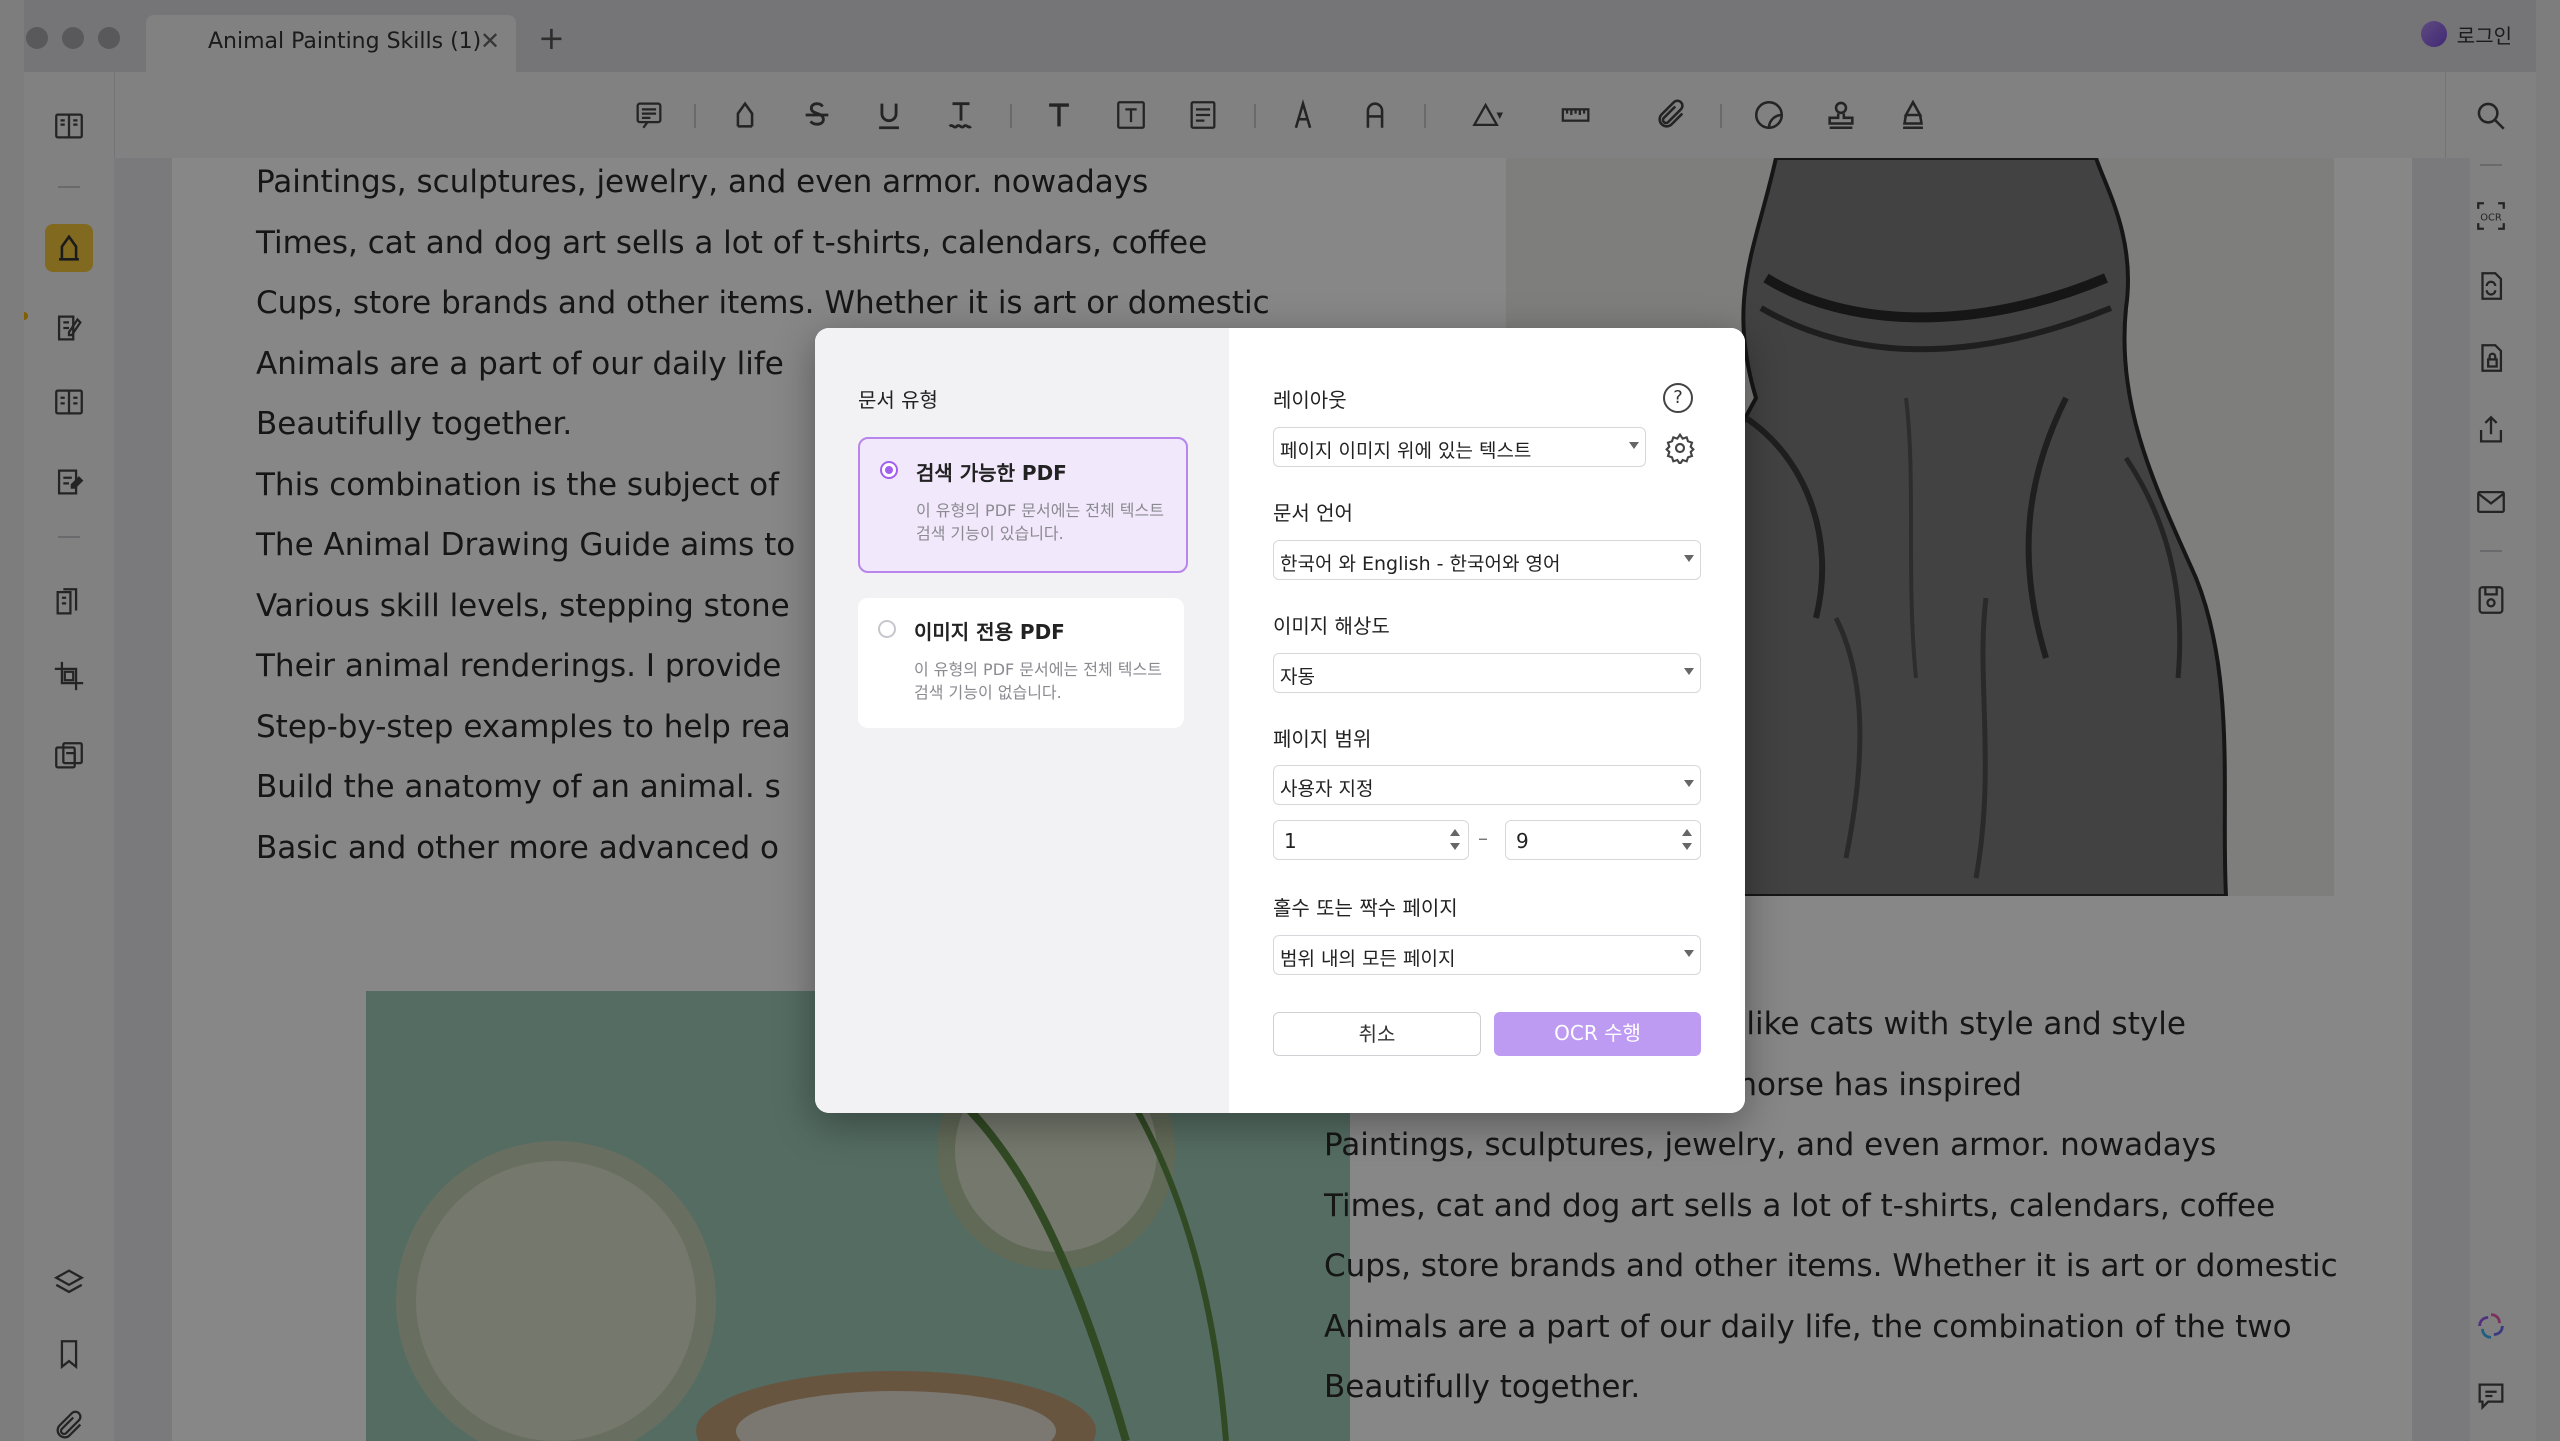 The width and height of the screenshot is (2560, 1441). What do you see at coordinates (1680, 448) in the screenshot?
I see `gear-icon` at bounding box center [1680, 448].